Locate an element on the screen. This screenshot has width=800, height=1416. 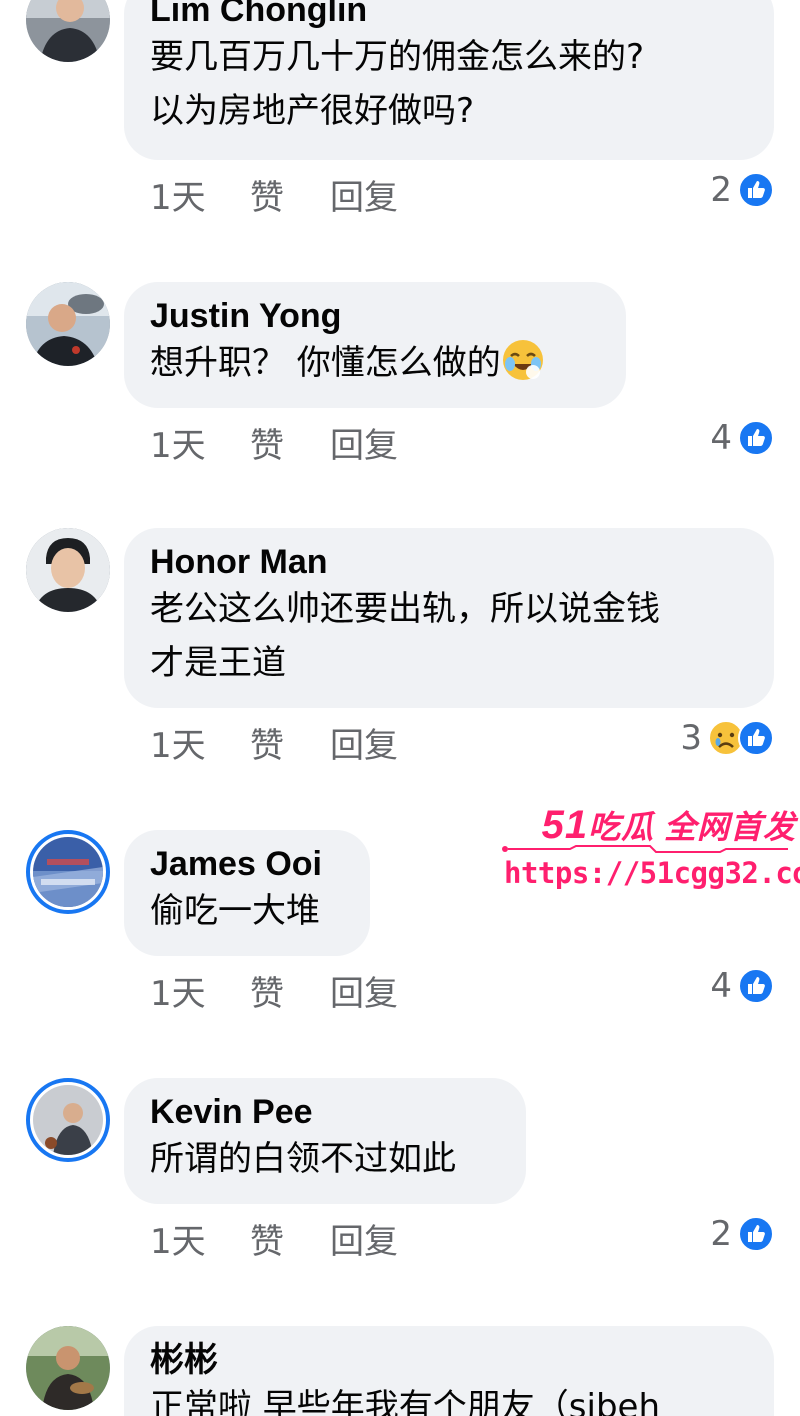
comment-text-line: 要几百万几十万的佣金怎么来的? is located at coordinates (397, 57).